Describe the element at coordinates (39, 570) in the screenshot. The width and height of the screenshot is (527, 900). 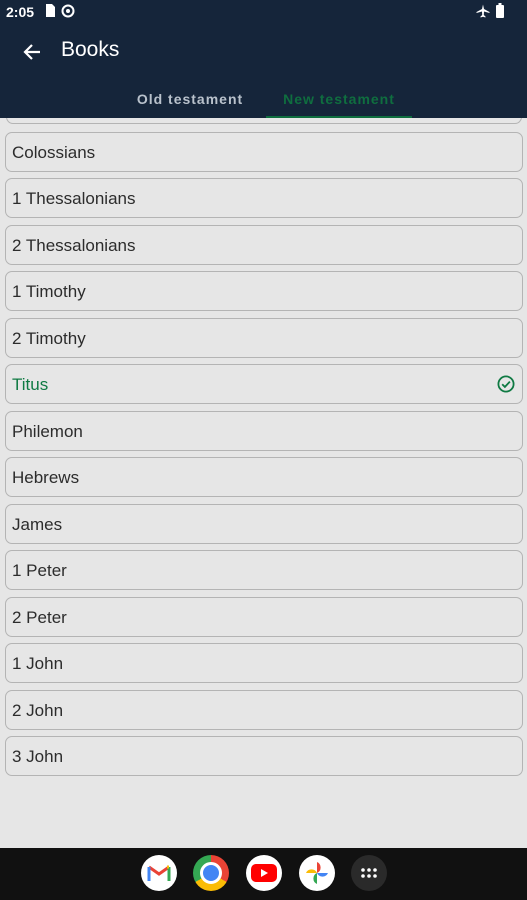
I see `book-label: 1 Peter` at that location.